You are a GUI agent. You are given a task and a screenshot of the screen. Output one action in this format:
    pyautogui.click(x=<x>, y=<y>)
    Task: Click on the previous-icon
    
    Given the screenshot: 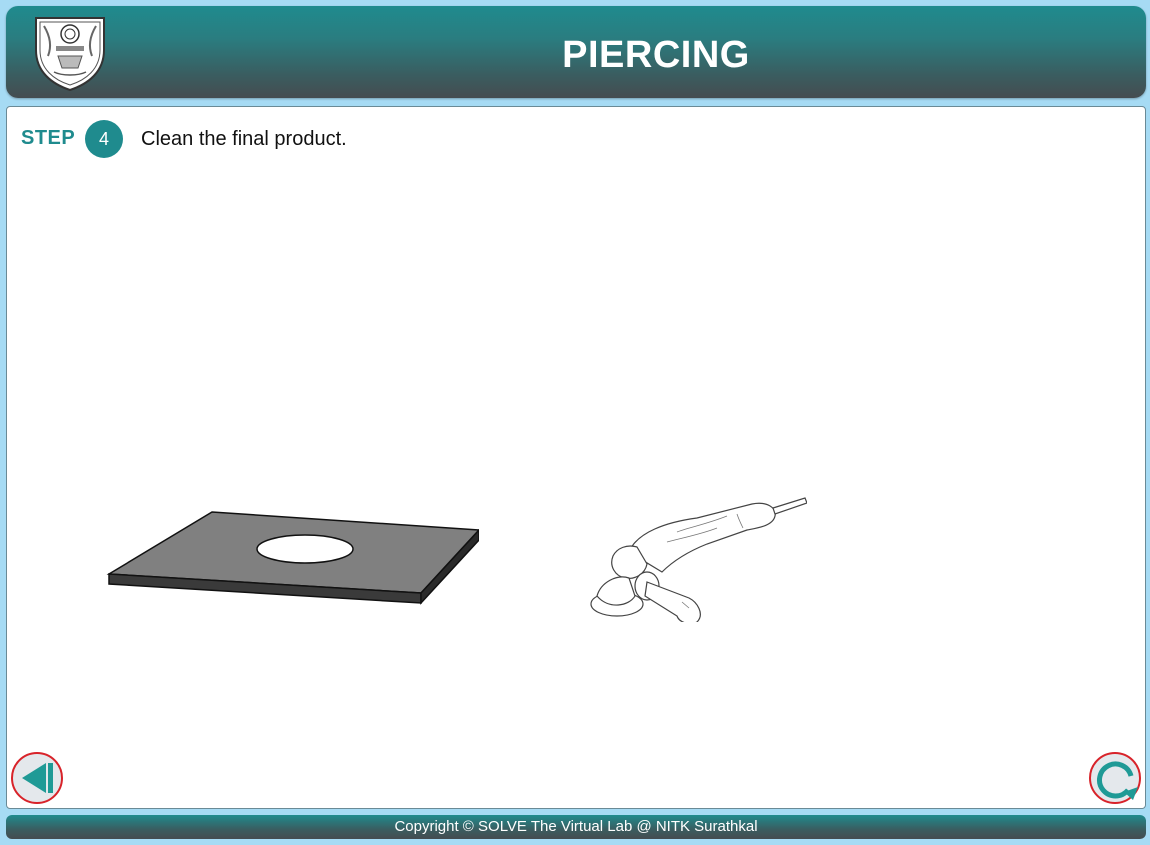 What is the action you would take?
    pyautogui.click(x=37, y=778)
    